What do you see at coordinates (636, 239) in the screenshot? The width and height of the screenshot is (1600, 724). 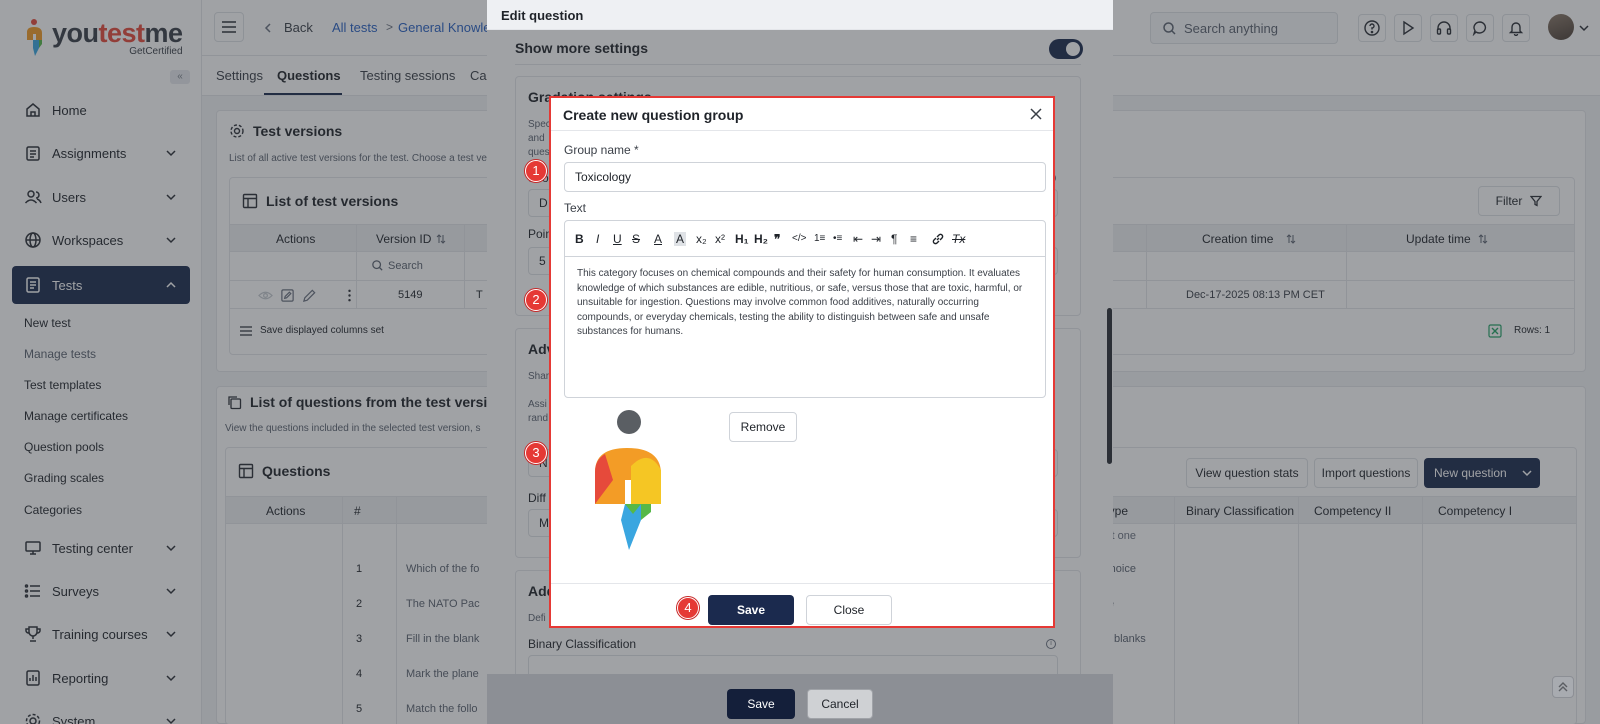 I see `strikethrough-button: S` at bounding box center [636, 239].